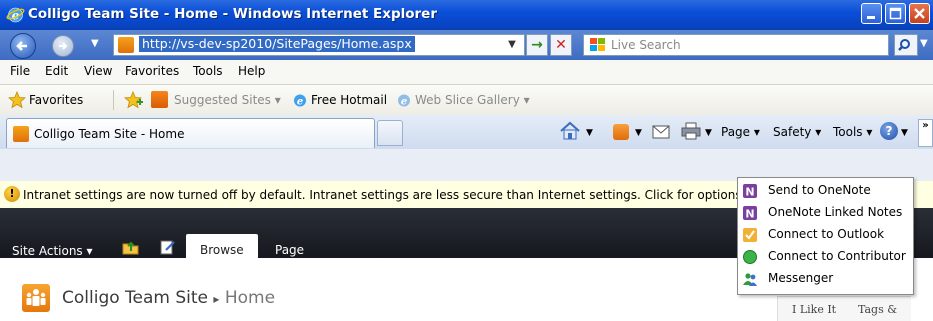 The height and width of the screenshot is (321, 933). I want to click on separator, so click(113, 100).